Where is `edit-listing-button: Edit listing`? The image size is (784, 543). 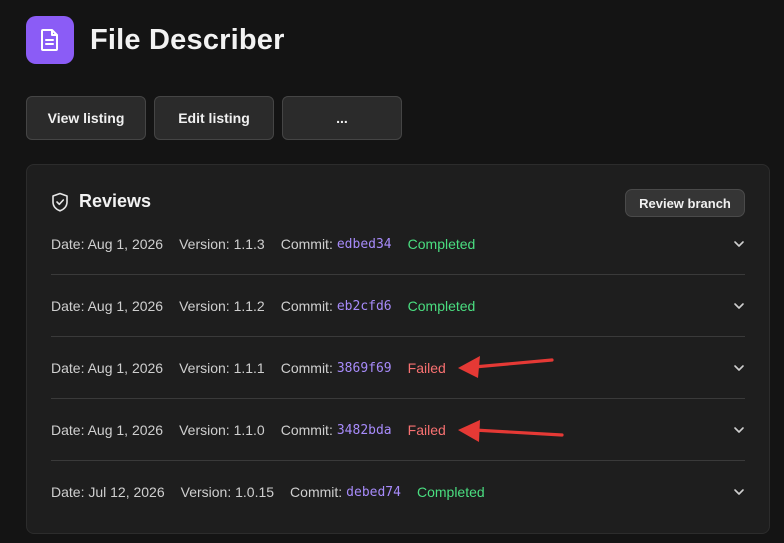
edit-listing-button: Edit listing is located at coordinates (214, 118).